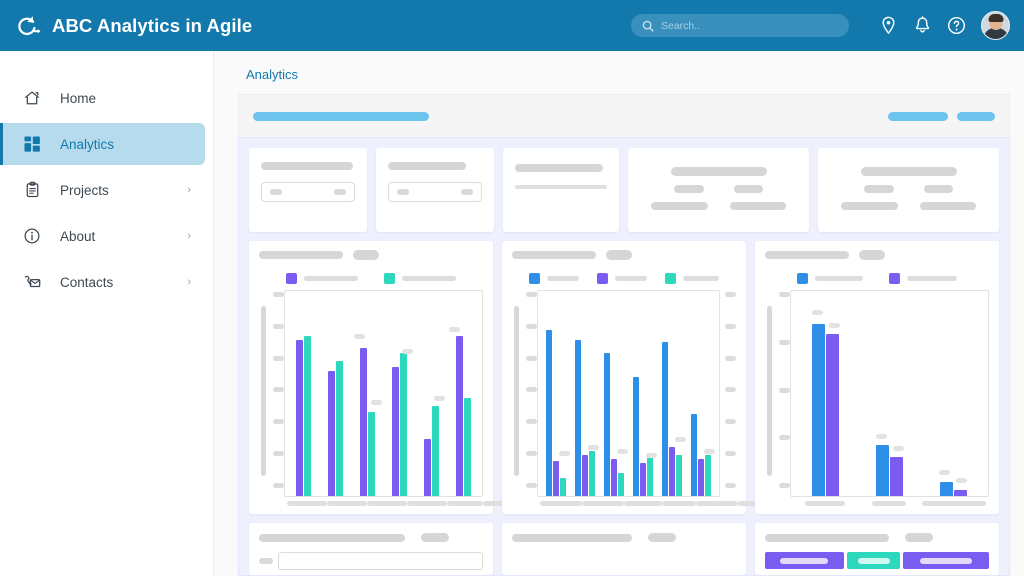  What do you see at coordinates (84, 190) in the screenshot?
I see `sidebar-item-label: Projects` at bounding box center [84, 190].